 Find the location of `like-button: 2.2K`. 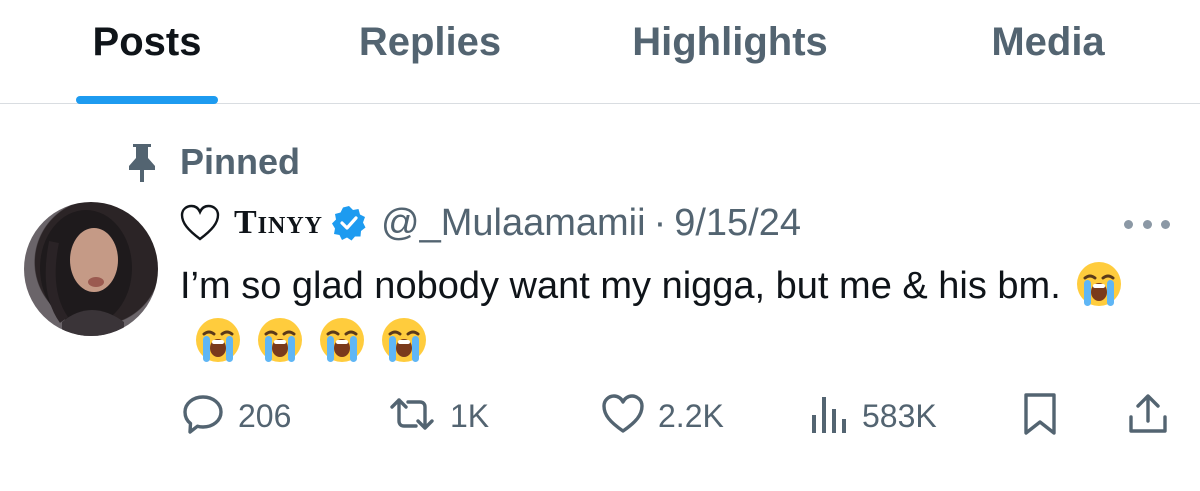

like-button: 2.2K is located at coordinates (662, 416).